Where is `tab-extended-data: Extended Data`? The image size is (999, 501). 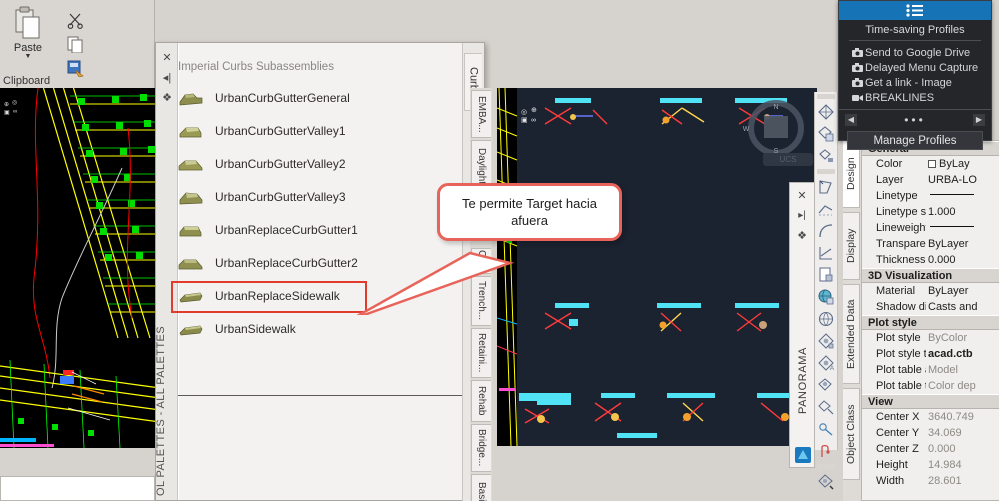
tab-extended-data: Extended Data is located at coordinates (851, 334).